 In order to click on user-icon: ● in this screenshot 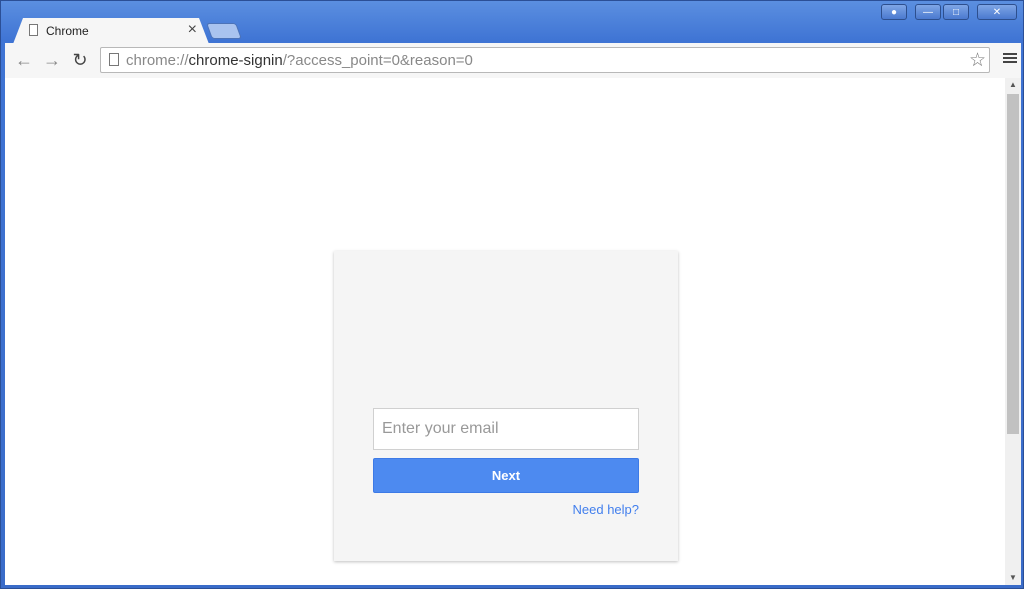, I will do `click(894, 12)`.